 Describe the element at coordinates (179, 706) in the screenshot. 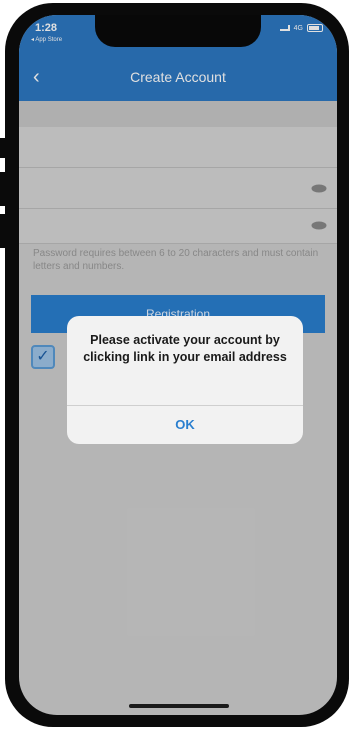

I see `home-indicator` at that location.